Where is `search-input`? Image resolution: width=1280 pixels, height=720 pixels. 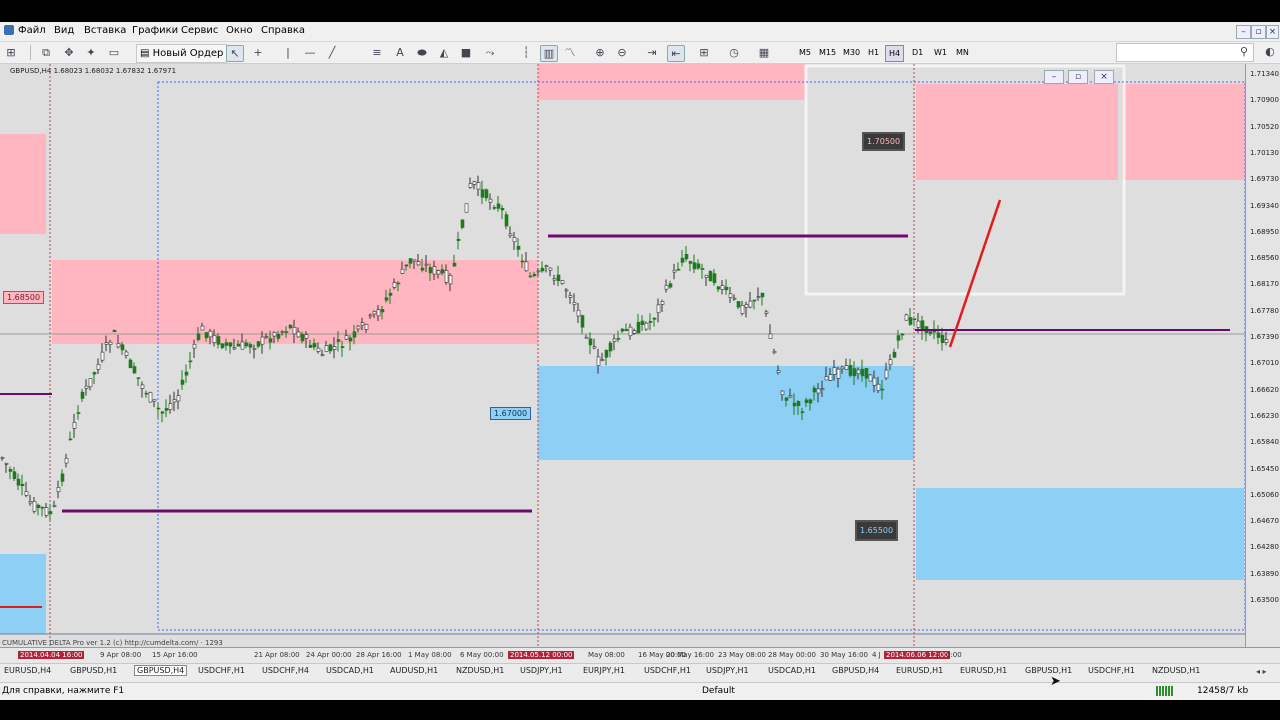 search-input is located at coordinates (1185, 52).